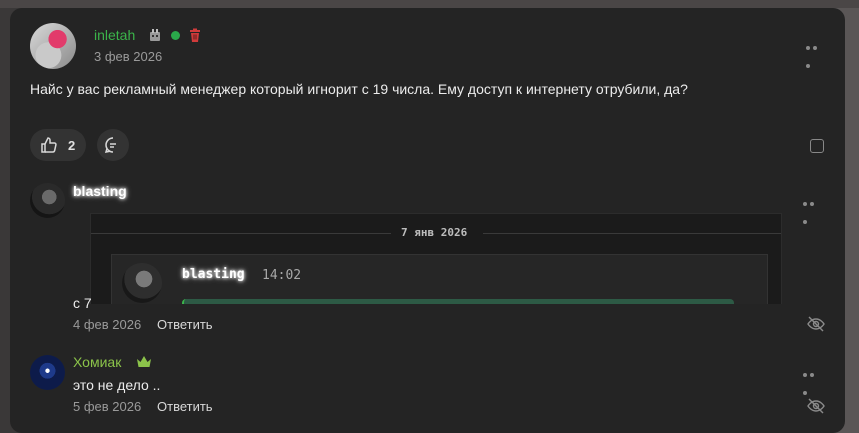  Describe the element at coordinates (458, 301) in the screenshot. I see `embed-content-bar` at that location.